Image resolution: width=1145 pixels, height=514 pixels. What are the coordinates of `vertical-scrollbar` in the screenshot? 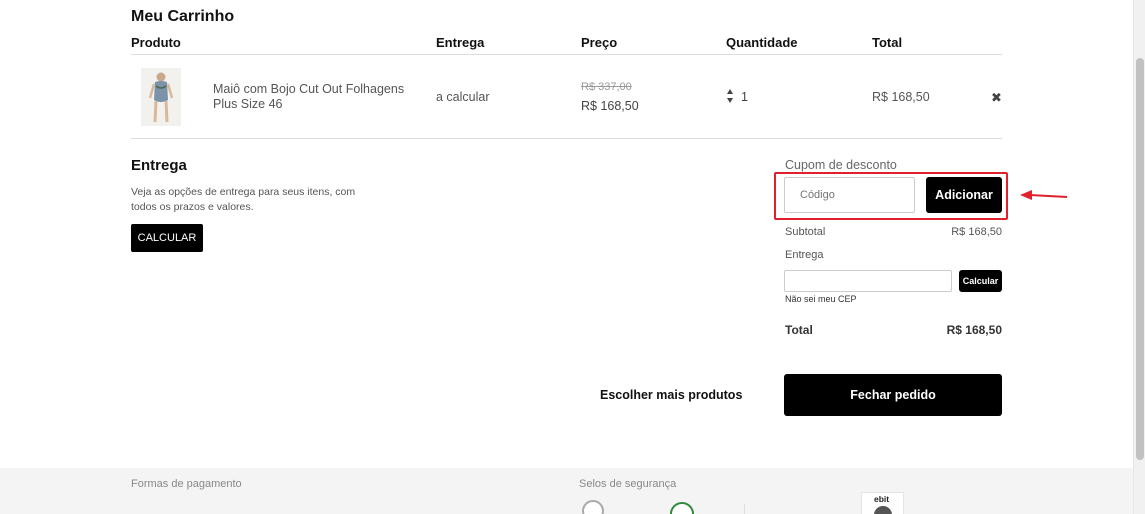 It's located at (1139, 257).